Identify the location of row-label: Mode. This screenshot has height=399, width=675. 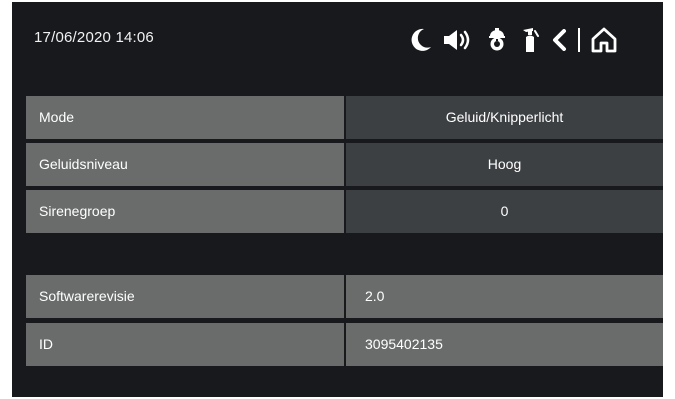
(185, 117).